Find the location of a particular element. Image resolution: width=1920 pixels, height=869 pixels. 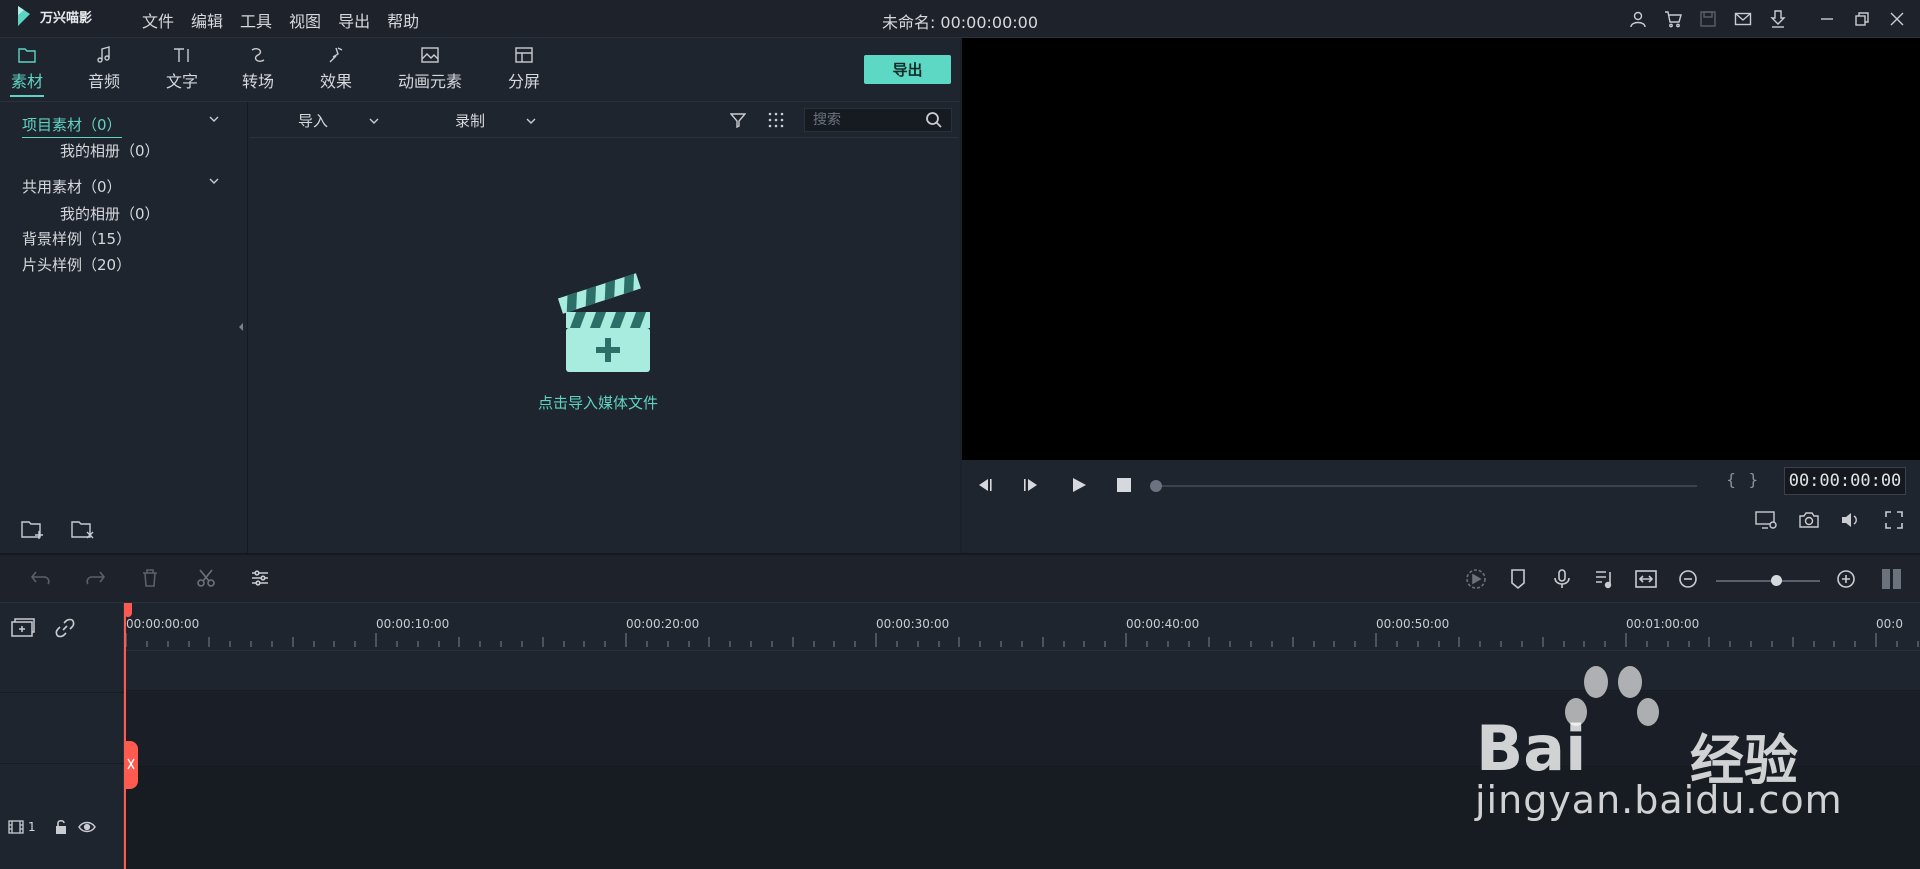

new-folder-icon is located at coordinates (33, 529).